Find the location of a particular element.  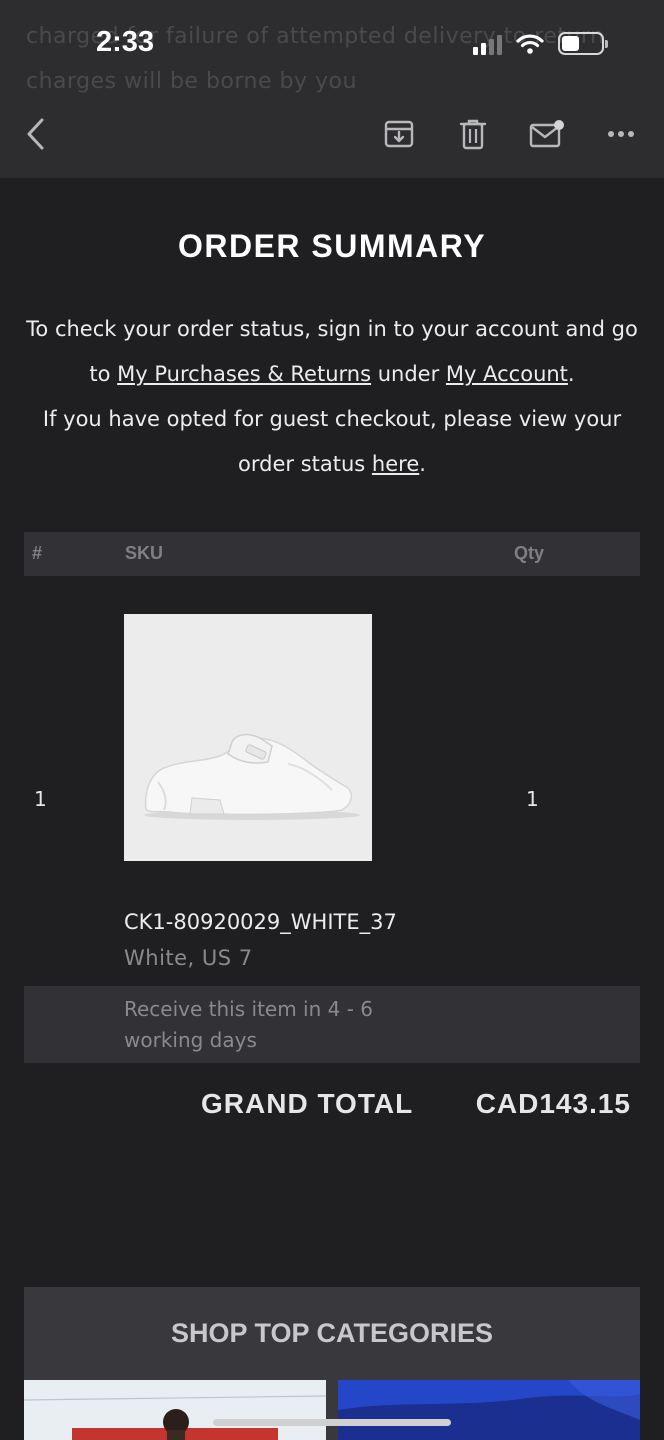

delivery-estimate-box: Receive this item in 4 - 6 working days is located at coordinates (332, 1024).